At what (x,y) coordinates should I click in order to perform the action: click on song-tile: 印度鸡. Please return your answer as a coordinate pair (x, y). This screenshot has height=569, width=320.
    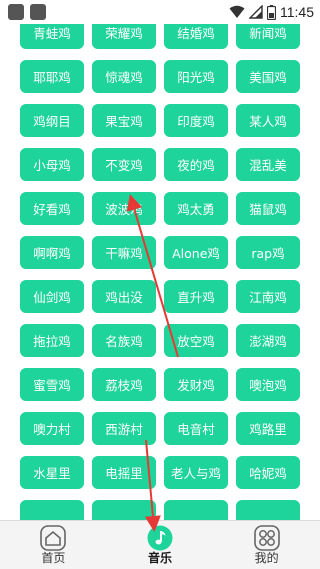
    Looking at the image, I should click on (196, 120).